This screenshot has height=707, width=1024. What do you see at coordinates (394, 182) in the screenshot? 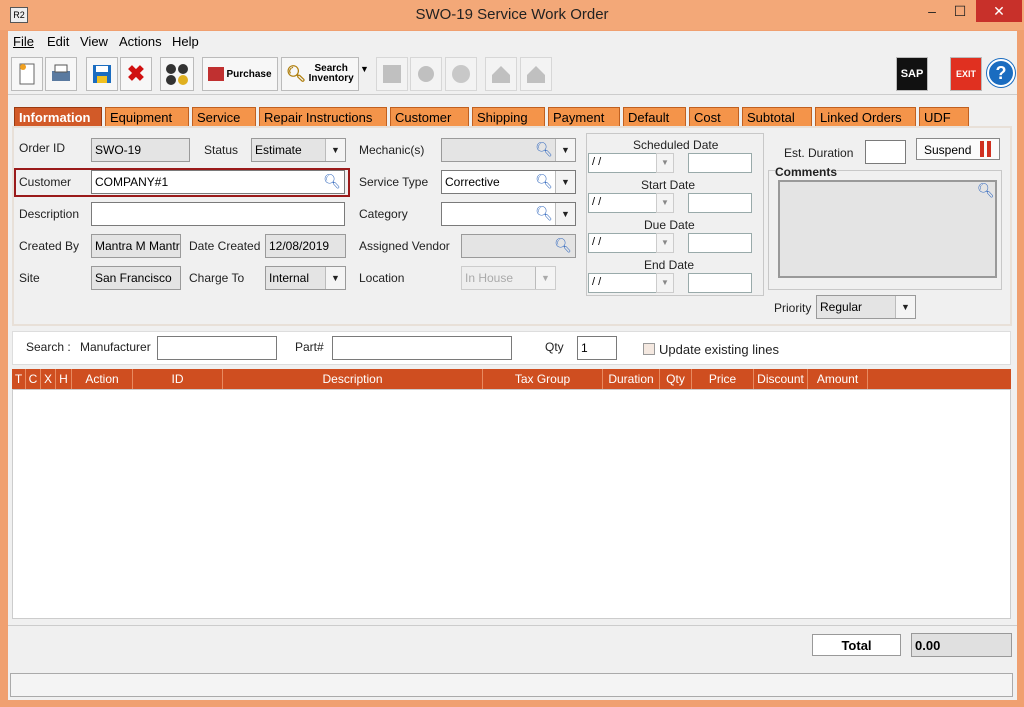
I see `service-type-label: Service Type` at bounding box center [394, 182].